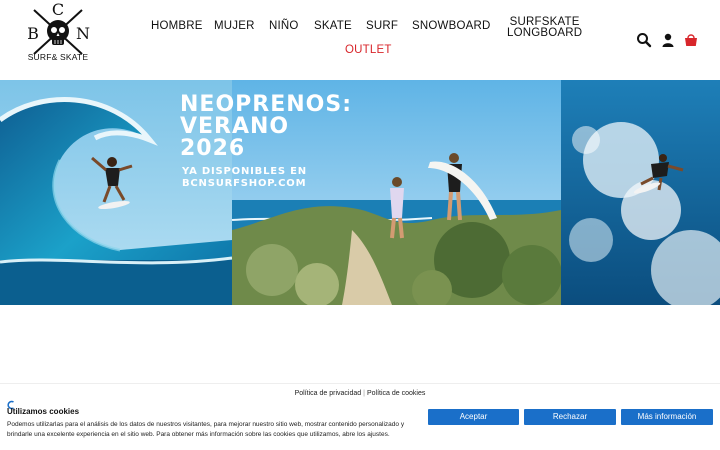  What do you see at coordinates (668, 40) in the screenshot?
I see `user-icon` at bounding box center [668, 40].